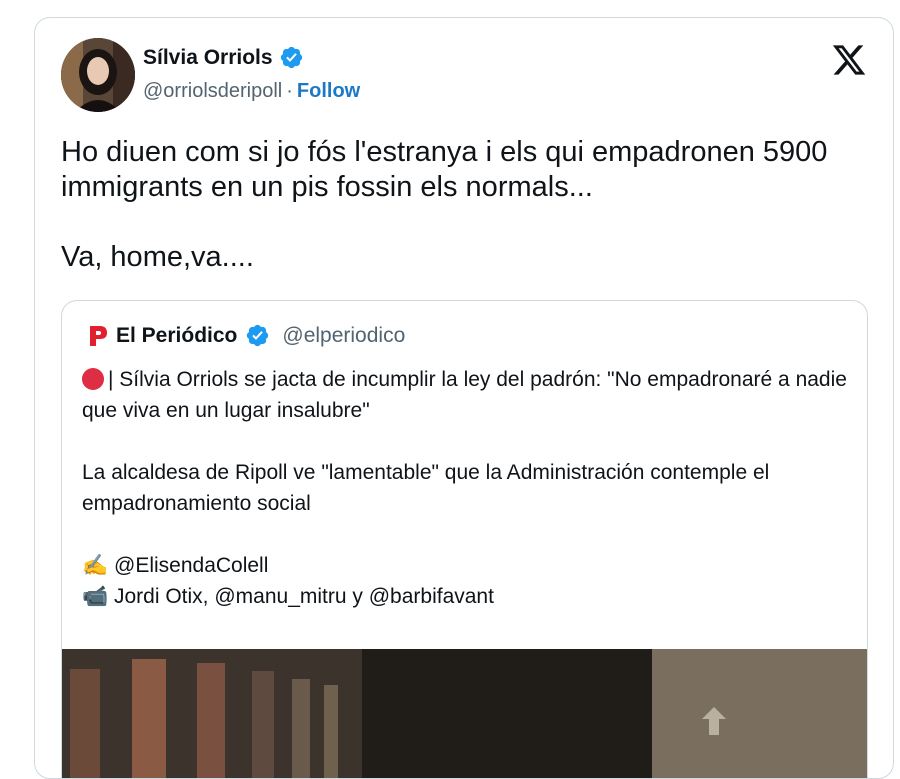  I want to click on cloister-photo, so click(464, 713).